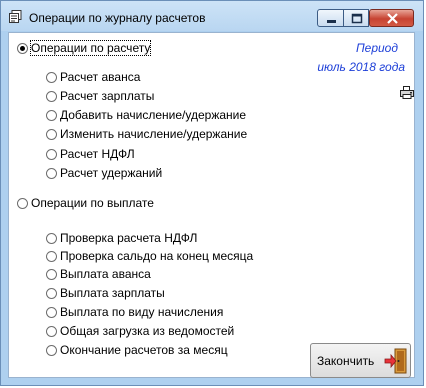 The height and width of the screenshot is (388, 426). What do you see at coordinates (376, 48) in the screenshot?
I see `period-label: Период` at bounding box center [376, 48].